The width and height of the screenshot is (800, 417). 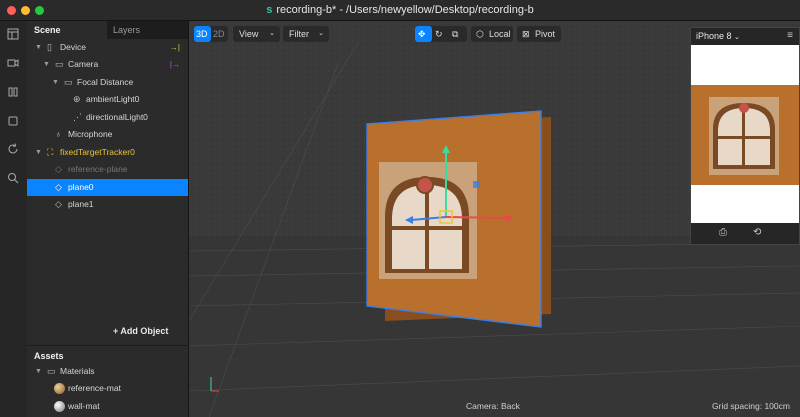 I want to click on rotate-device-icon: ⟲, so click(x=757, y=232).